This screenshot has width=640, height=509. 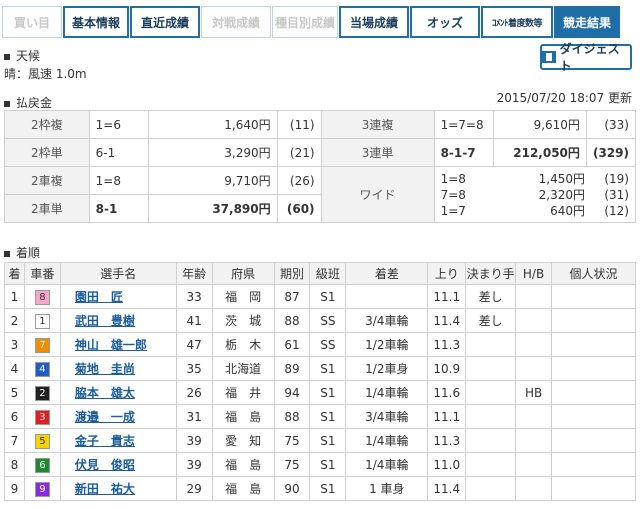 What do you see at coordinates (447, 368) in the screenshot?
I see `result-agari: 10.9` at bounding box center [447, 368].